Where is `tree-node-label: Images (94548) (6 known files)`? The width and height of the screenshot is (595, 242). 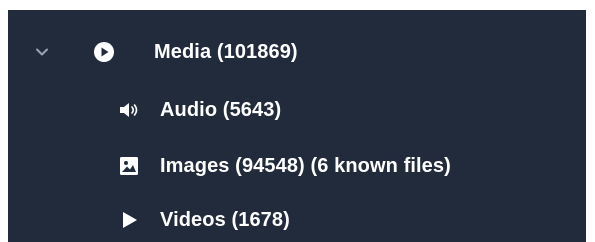
tree-node-label: Images (94548) (6 known files) is located at coordinates (305, 166).